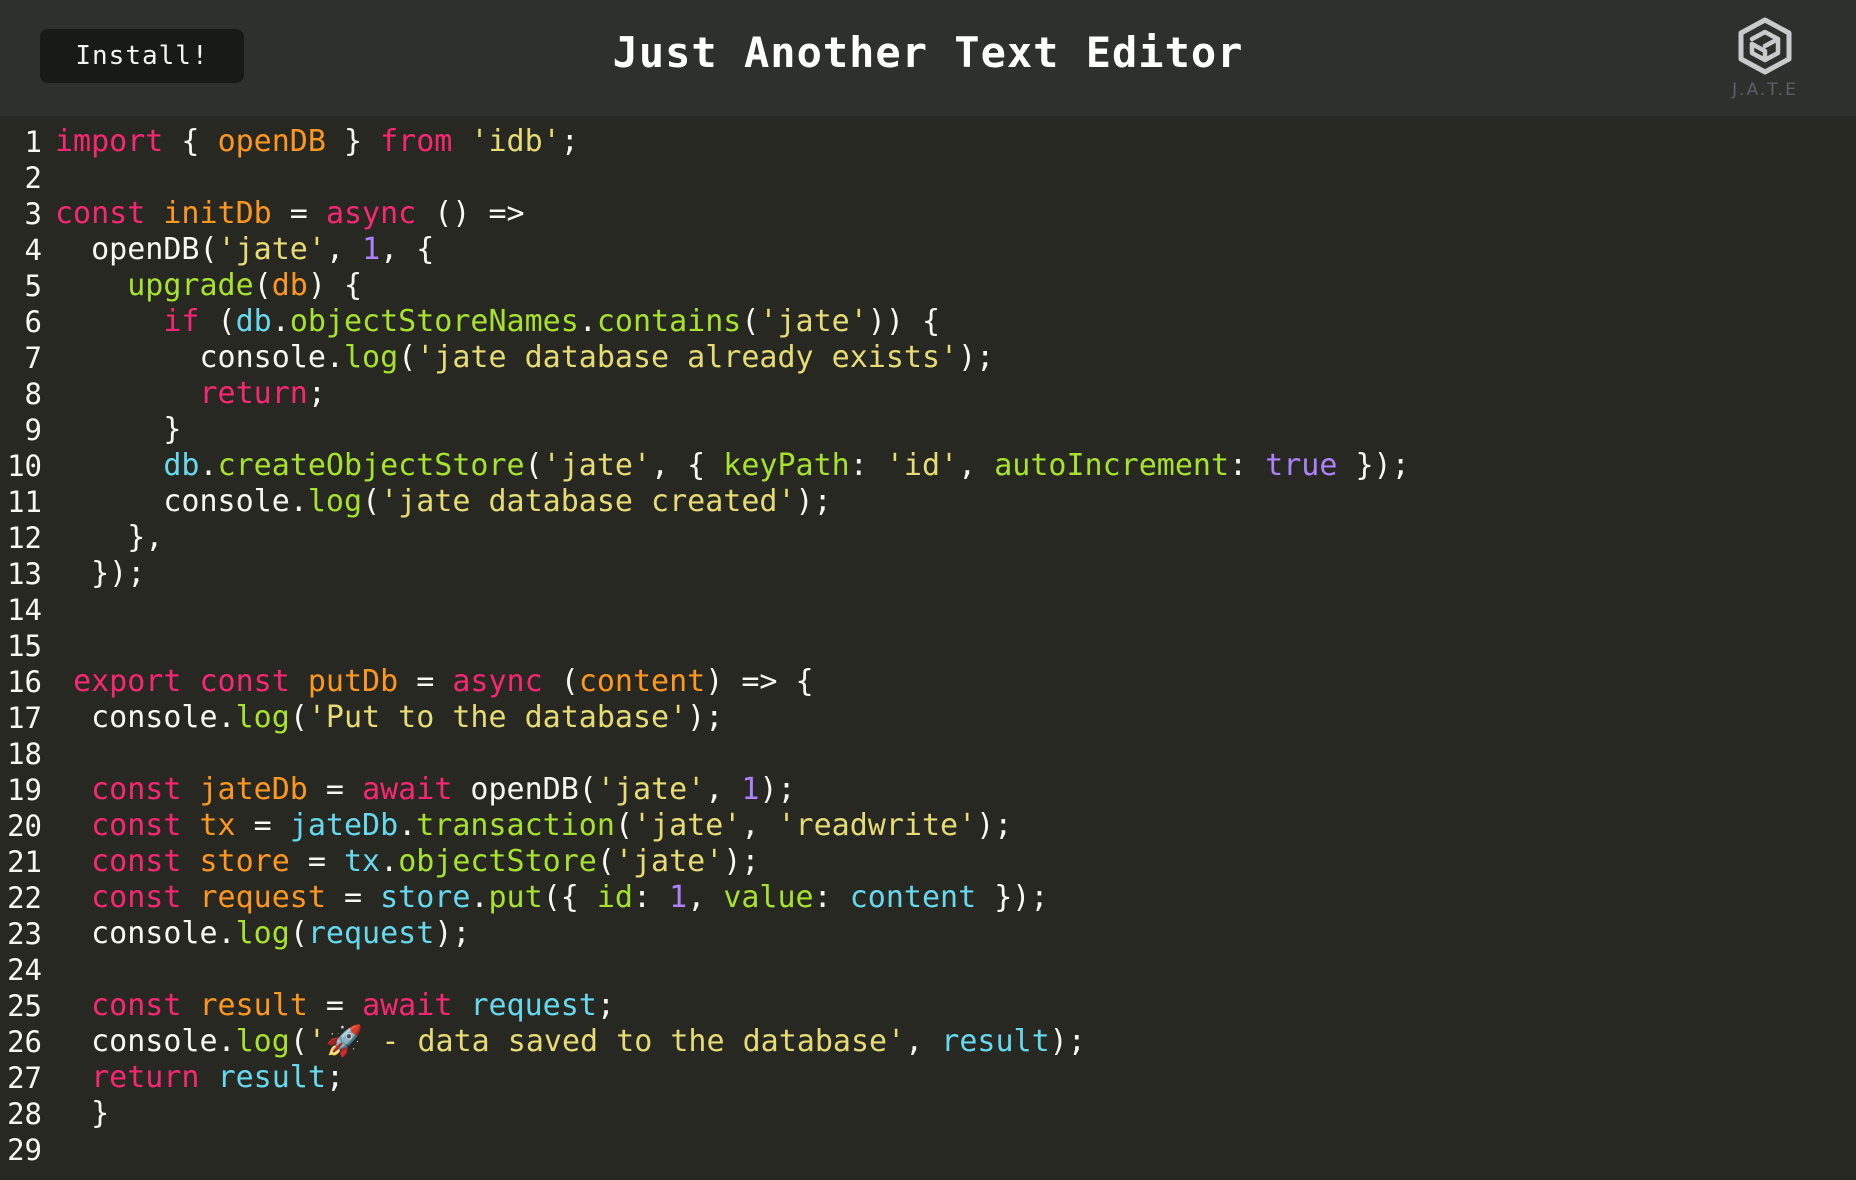 The image size is (1856, 1180). I want to click on line-number: 16, so click(24, 682).